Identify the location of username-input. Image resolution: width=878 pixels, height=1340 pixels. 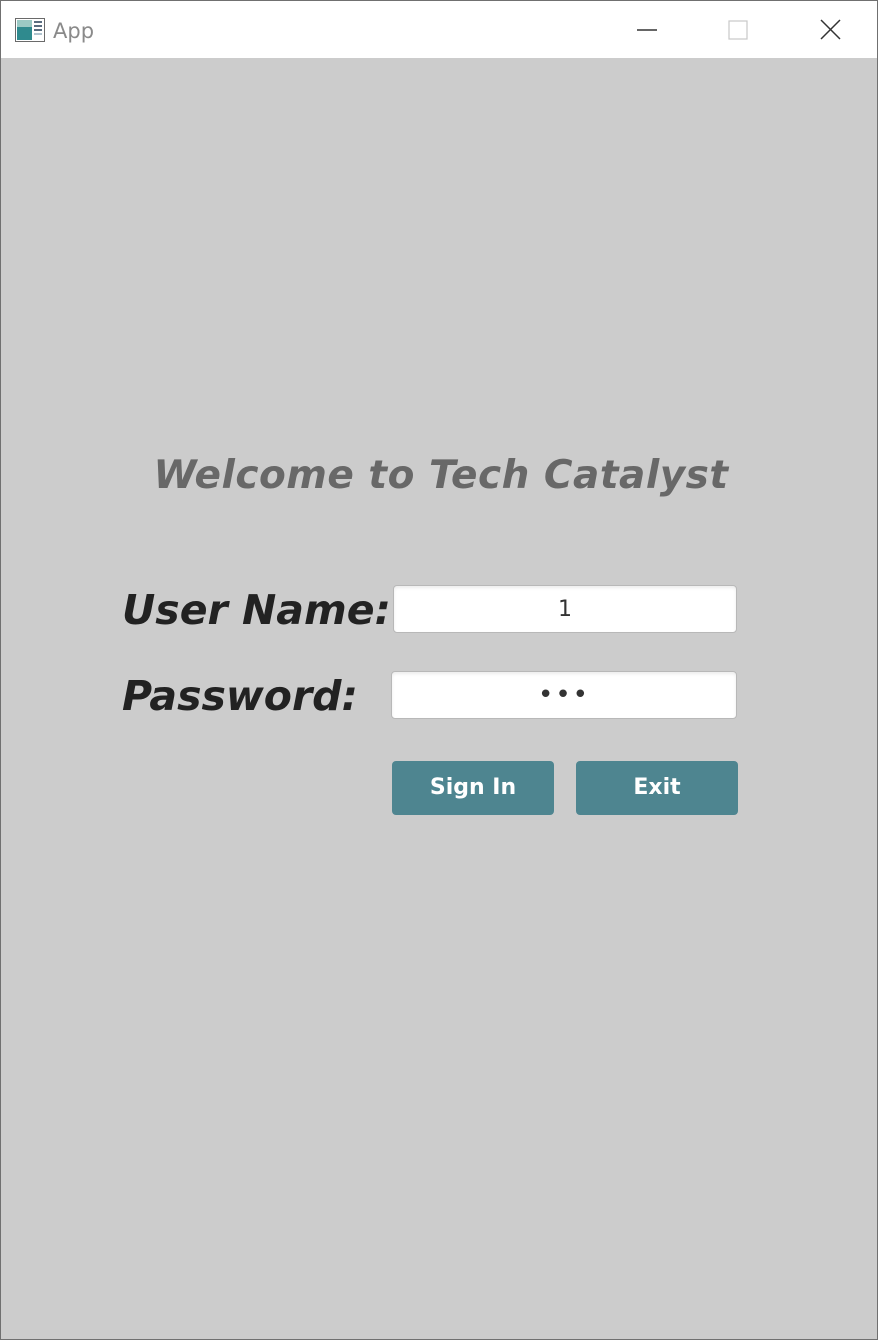
(565, 609).